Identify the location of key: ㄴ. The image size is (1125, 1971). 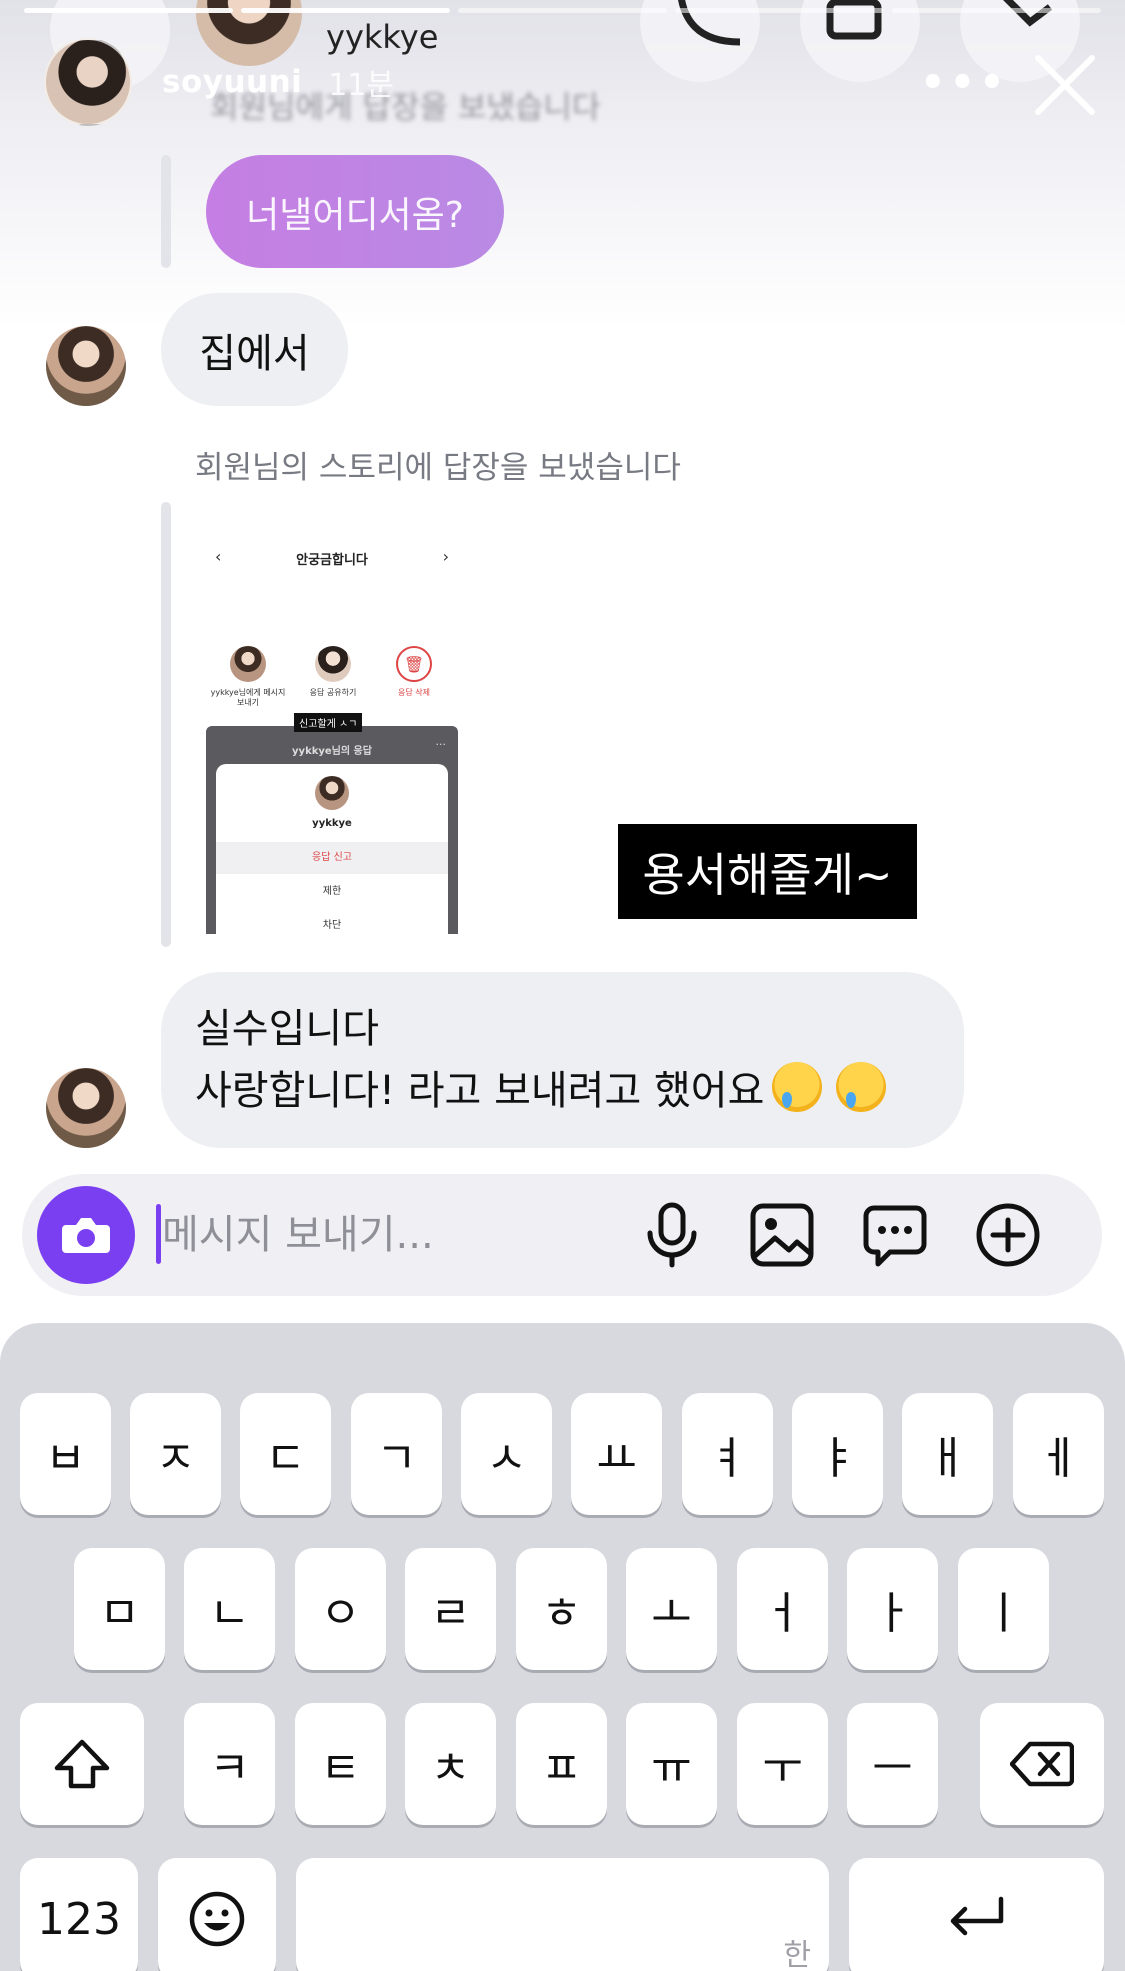
(229, 1609).